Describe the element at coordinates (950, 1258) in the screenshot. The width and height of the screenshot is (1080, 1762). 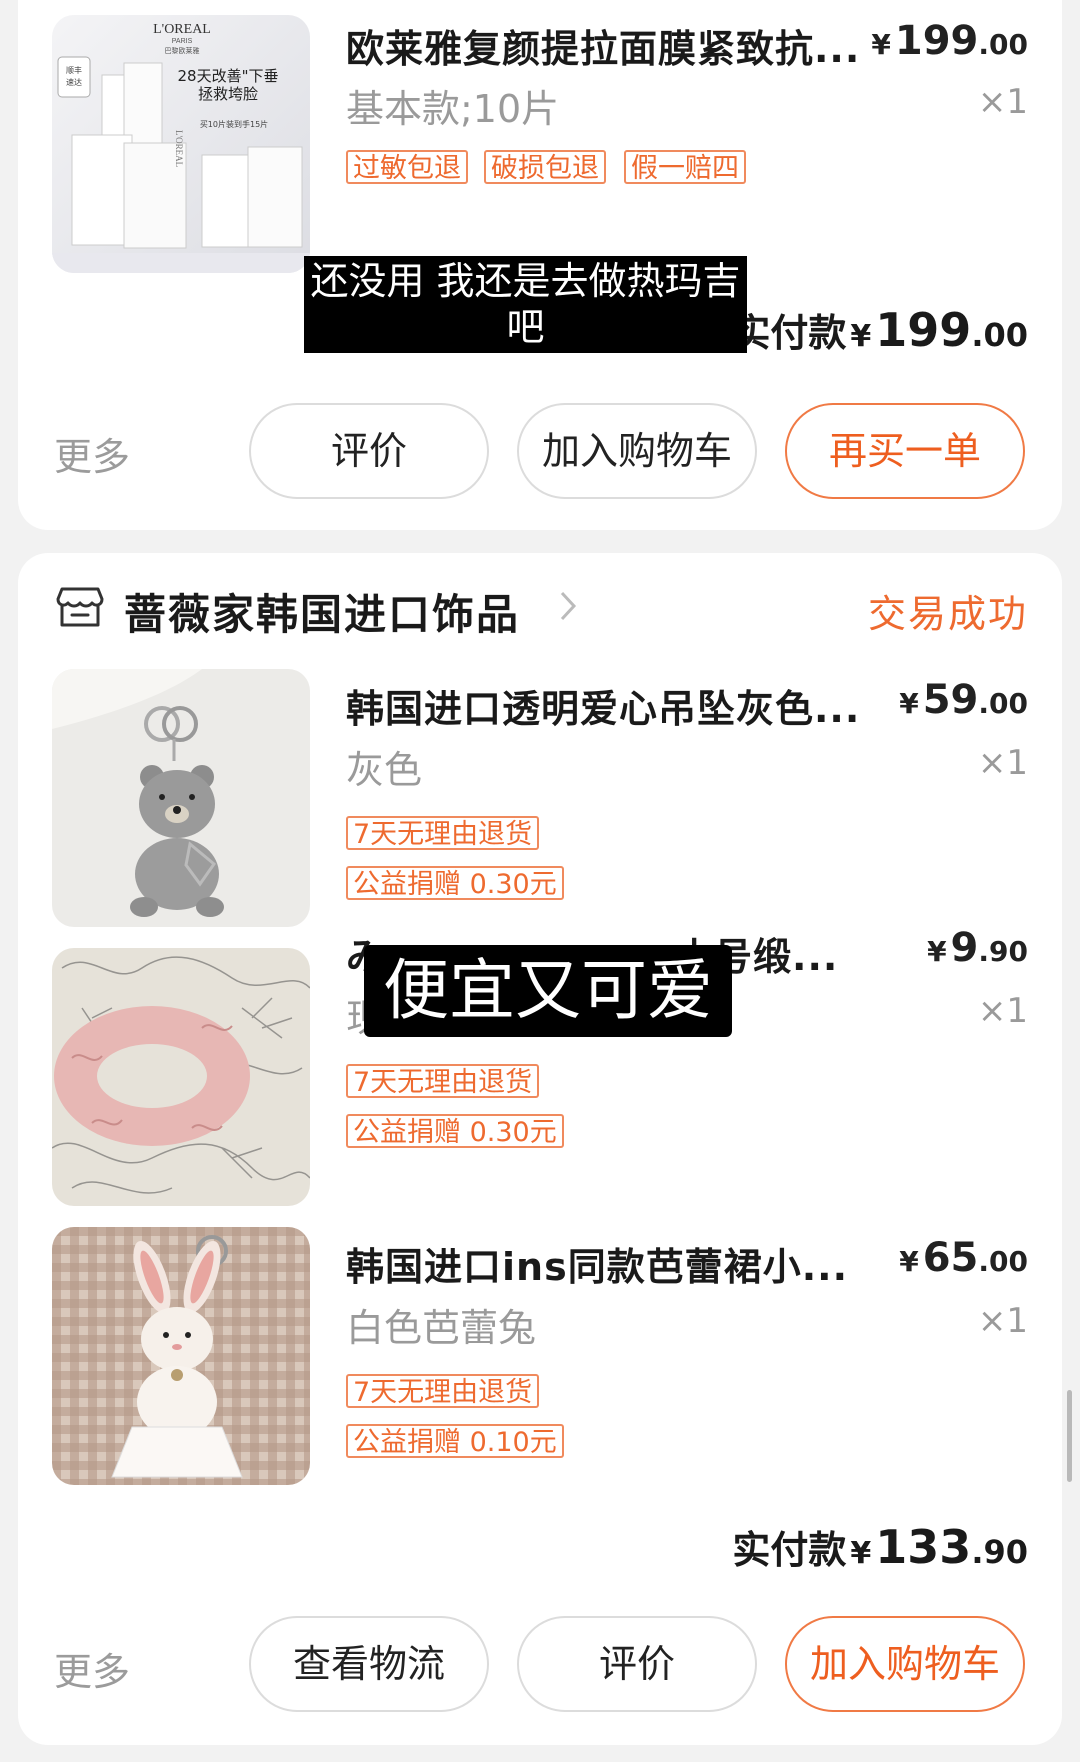
I see `price-integer: 65` at that location.